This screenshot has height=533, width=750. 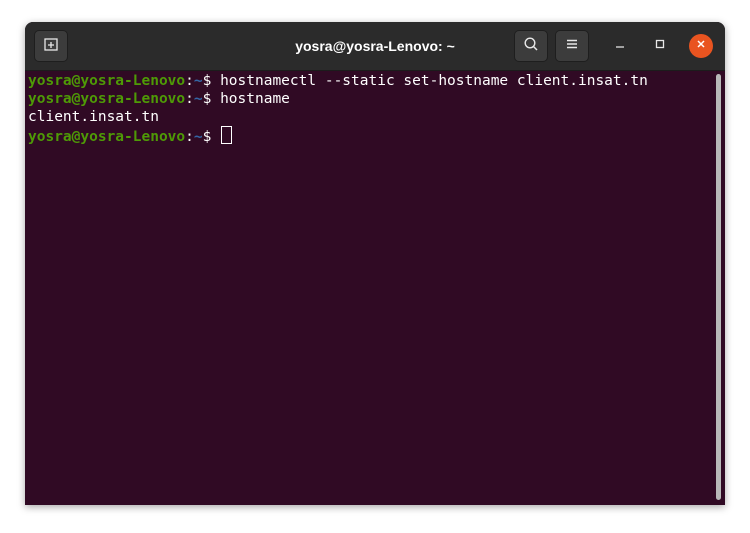 I want to click on minimize-icon, so click(x=620, y=46).